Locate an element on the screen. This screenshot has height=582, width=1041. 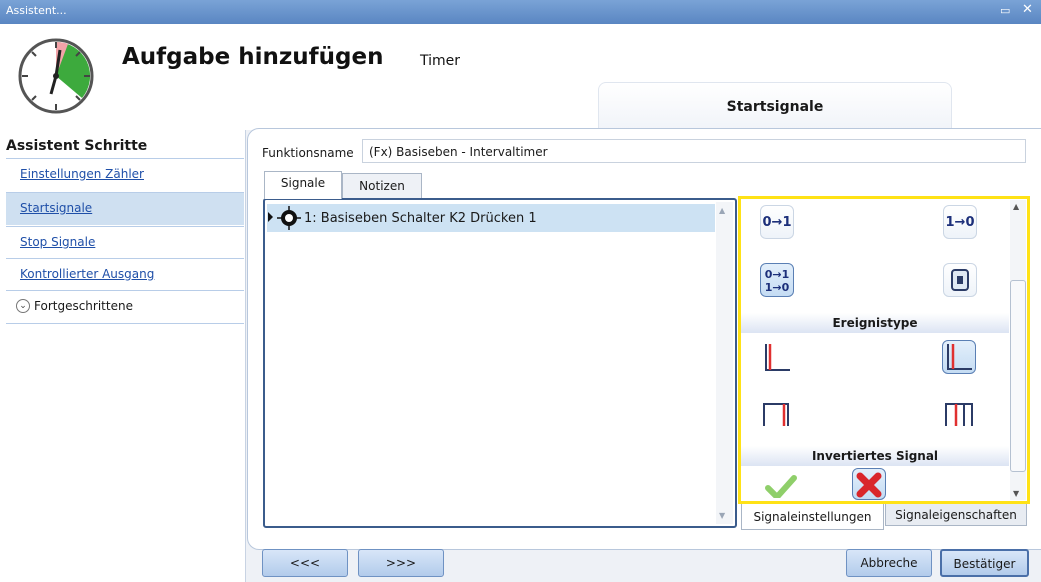
tab-label: Notizen is located at coordinates (382, 186).